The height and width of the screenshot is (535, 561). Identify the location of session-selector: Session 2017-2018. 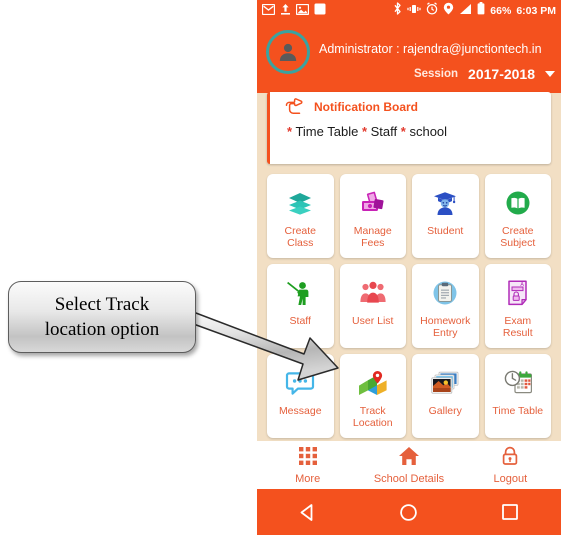
(484, 74).